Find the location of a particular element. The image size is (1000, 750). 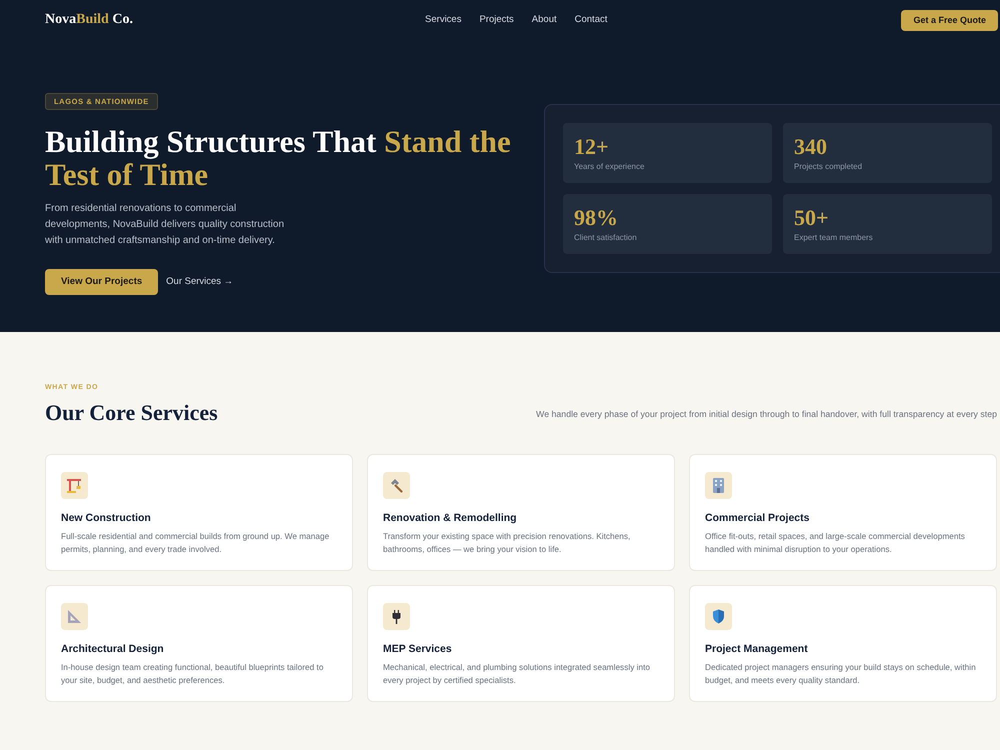

card-description: Mechanical, electrical, and plumbing solutions integrated seamlessly into every project by certified specialists. is located at coordinates (517, 674).